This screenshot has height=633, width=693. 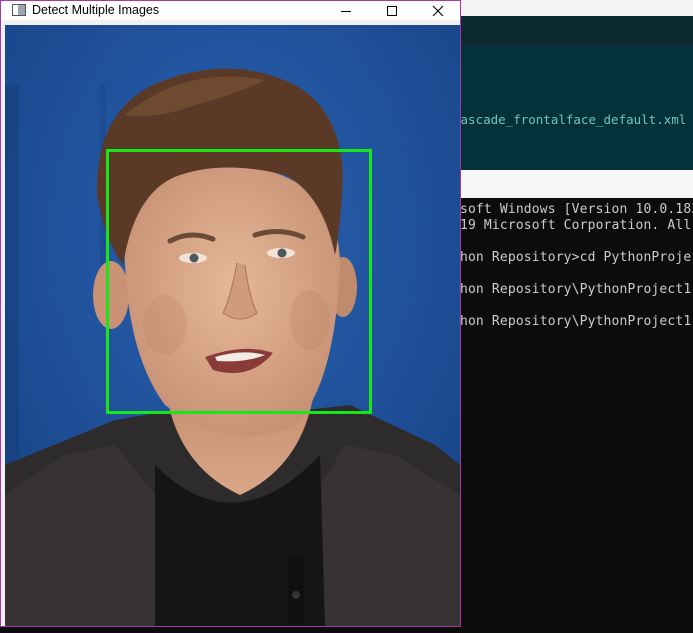 I want to click on console-line-4: thon Repository\PythonProject1, so click(x=572, y=289).